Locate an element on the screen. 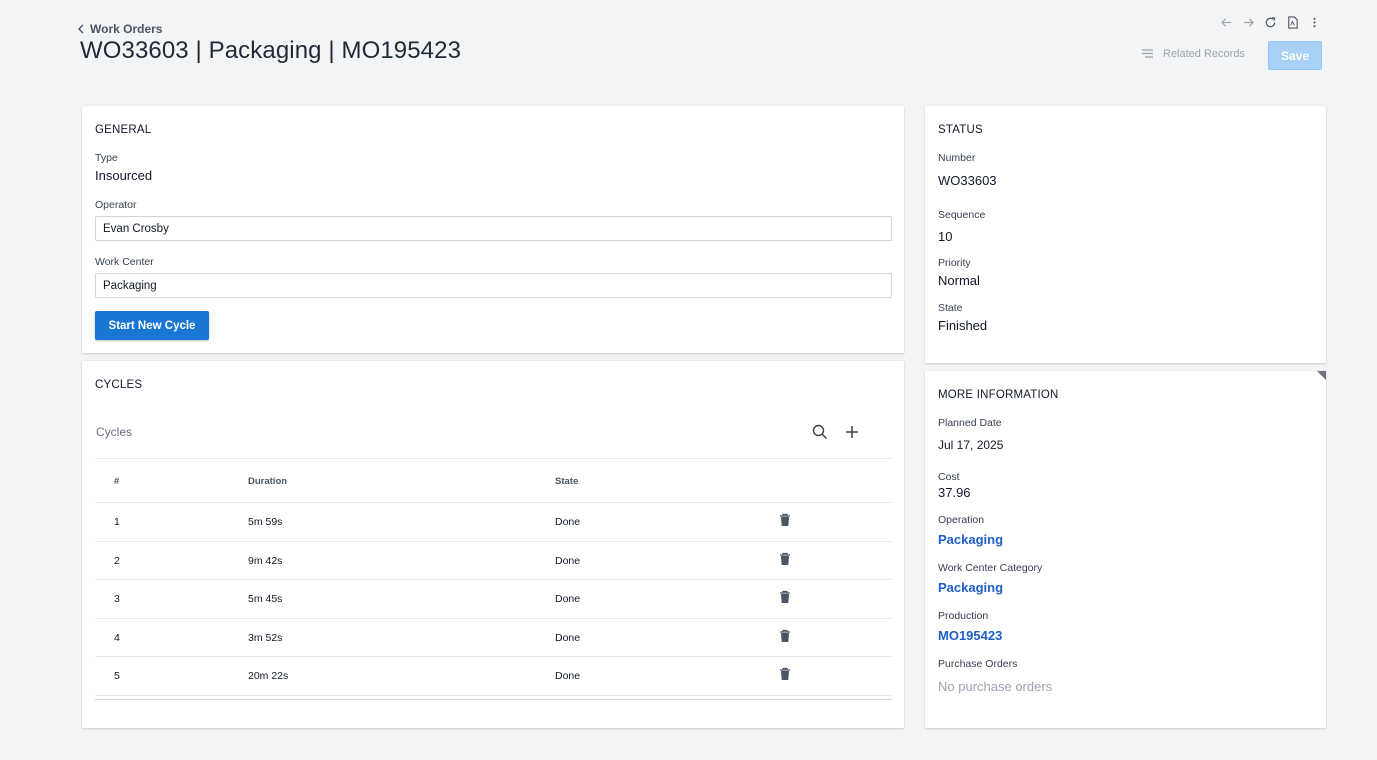  list-icon is located at coordinates (1147, 53).